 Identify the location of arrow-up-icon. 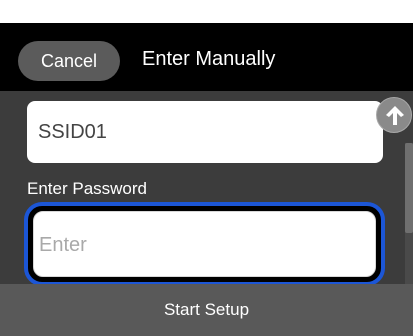
(395, 115).